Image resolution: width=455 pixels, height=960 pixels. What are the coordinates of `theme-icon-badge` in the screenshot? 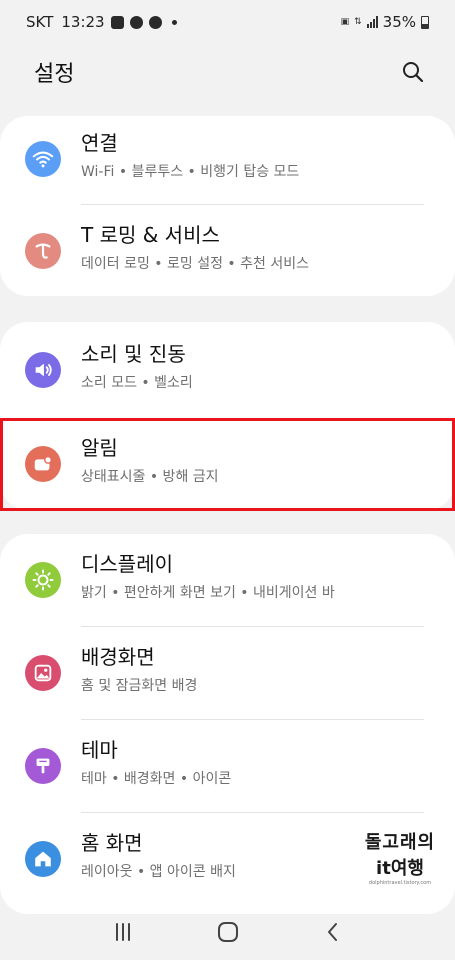 It's located at (43, 766).